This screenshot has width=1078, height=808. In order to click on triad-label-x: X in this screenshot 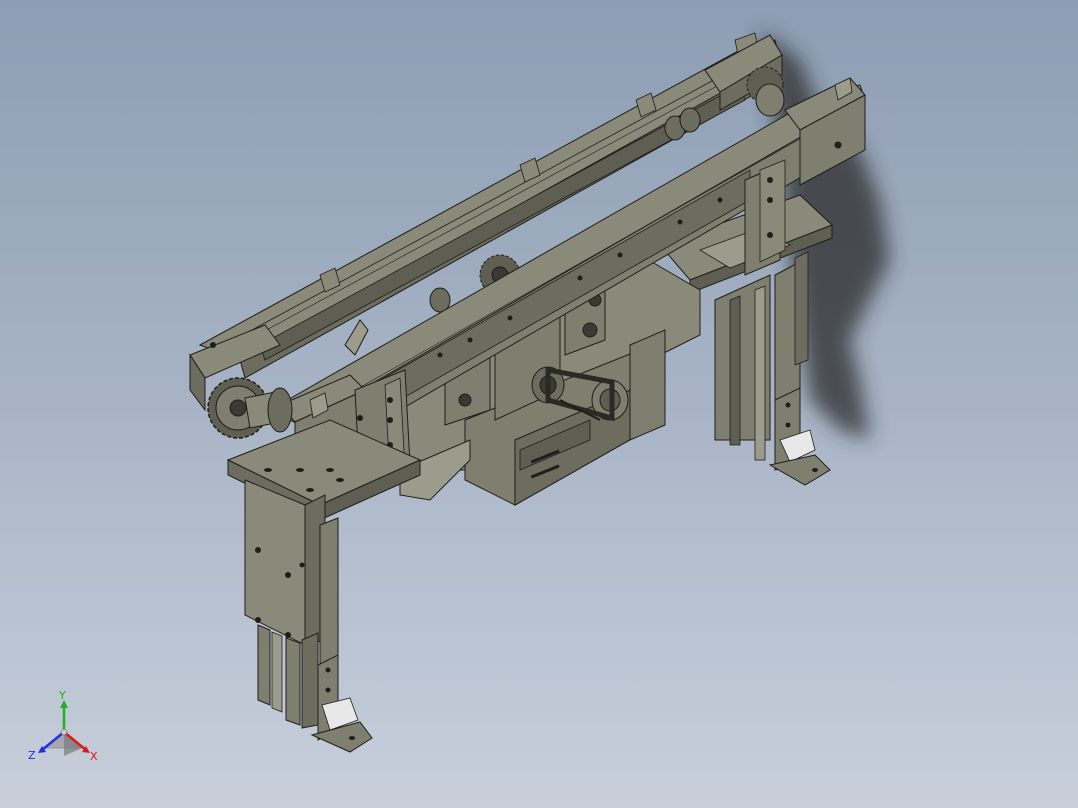, I will do `click(94, 756)`.